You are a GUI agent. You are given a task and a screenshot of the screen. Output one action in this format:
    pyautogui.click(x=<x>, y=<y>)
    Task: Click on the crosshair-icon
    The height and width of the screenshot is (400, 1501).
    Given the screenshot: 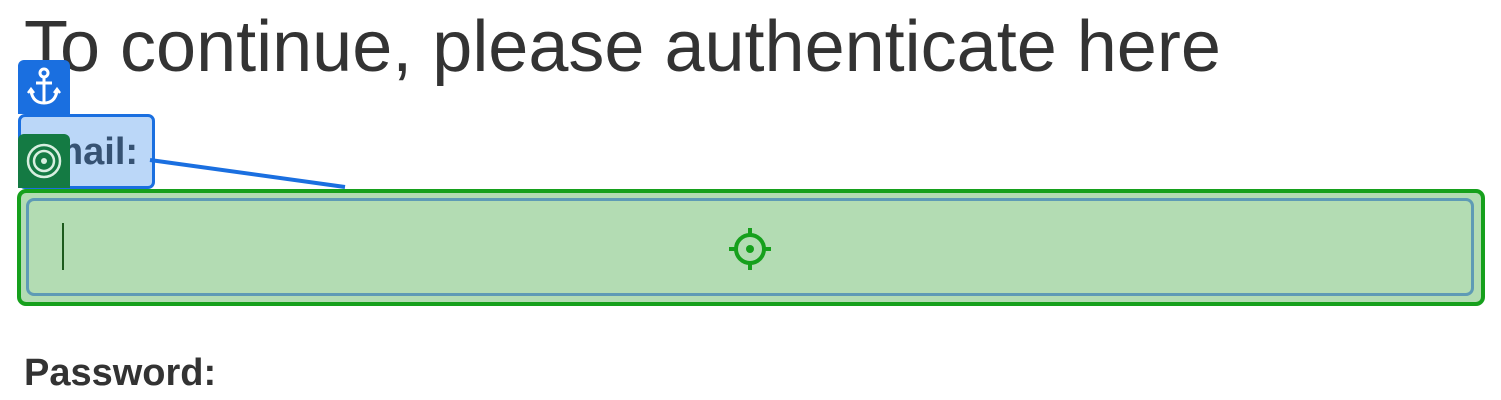 What is the action you would take?
    pyautogui.click(x=750, y=249)
    